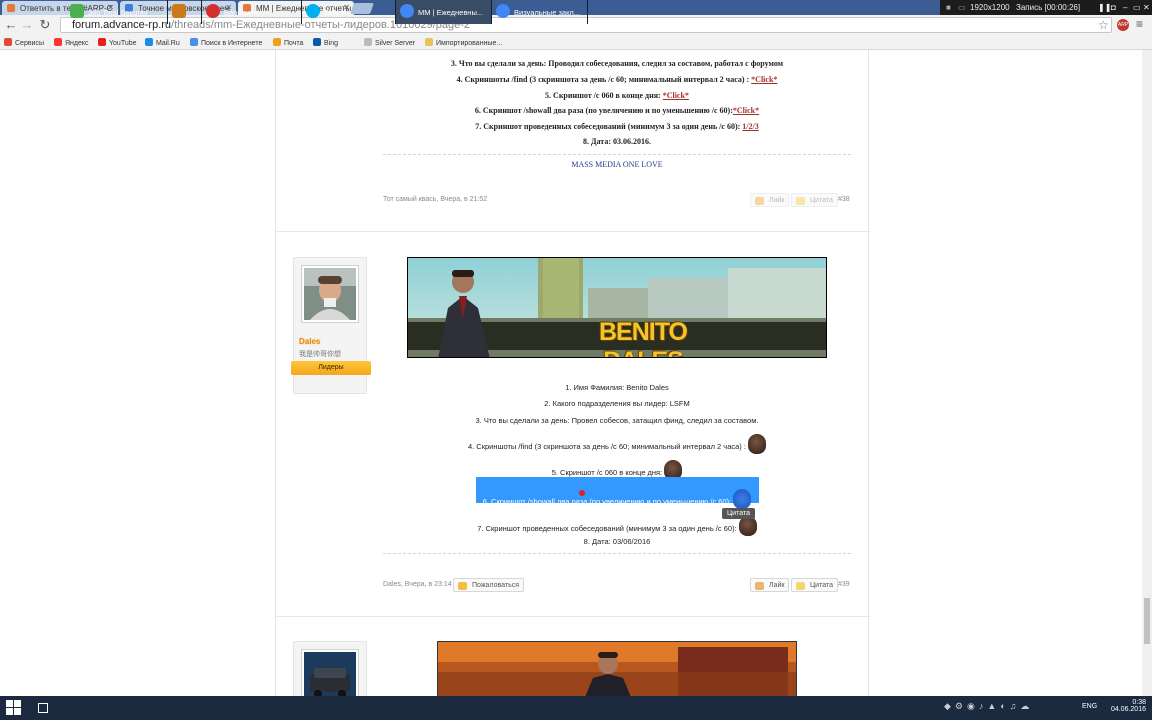  I want to click on mailru-icon, so click(149, 42).